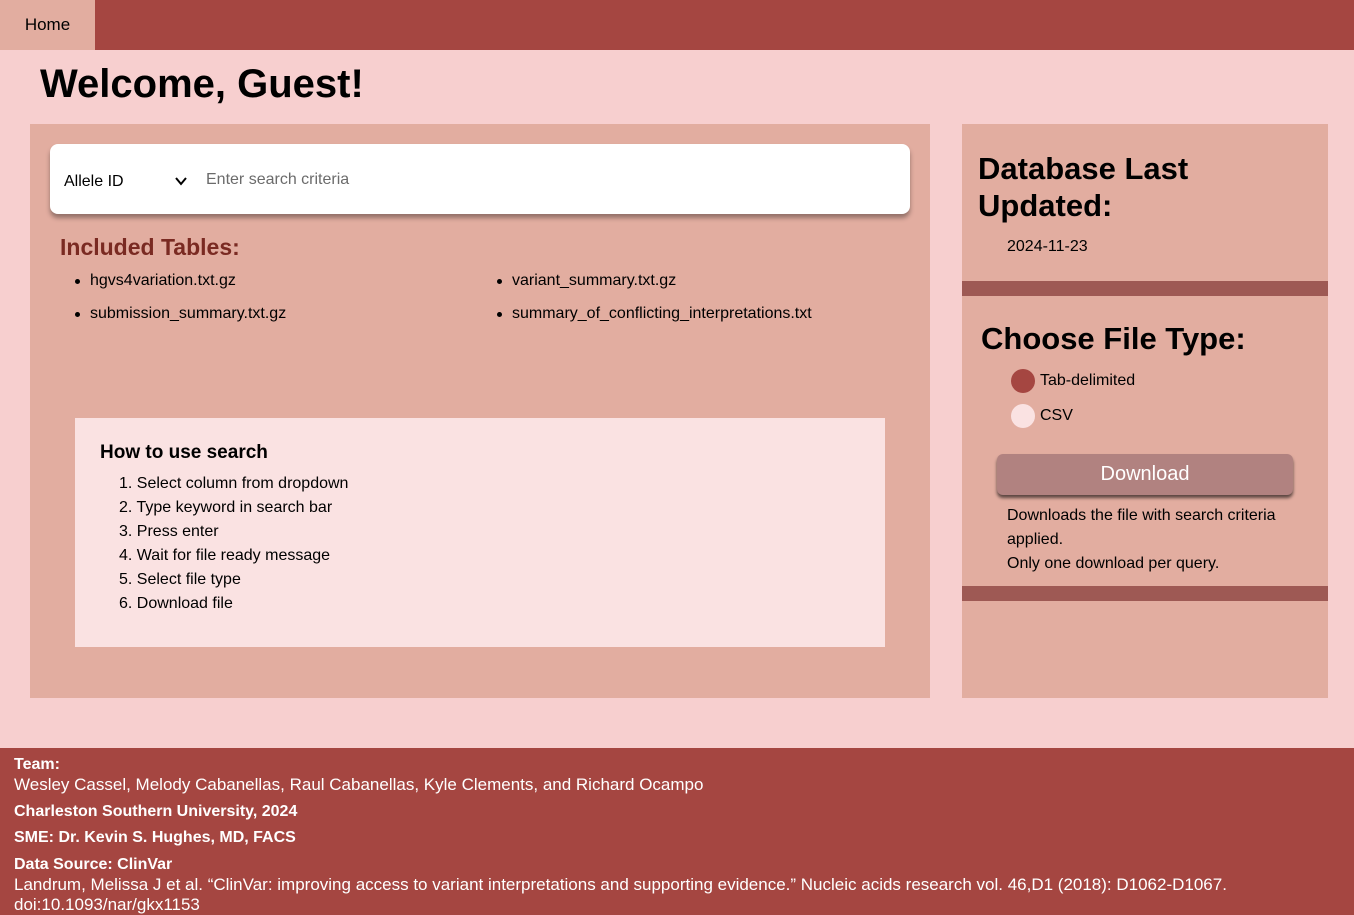 Image resolution: width=1354 pixels, height=915 pixels. Describe the element at coordinates (594, 280) in the screenshot. I see `table-name: variant_summary.txt.gz` at that location.